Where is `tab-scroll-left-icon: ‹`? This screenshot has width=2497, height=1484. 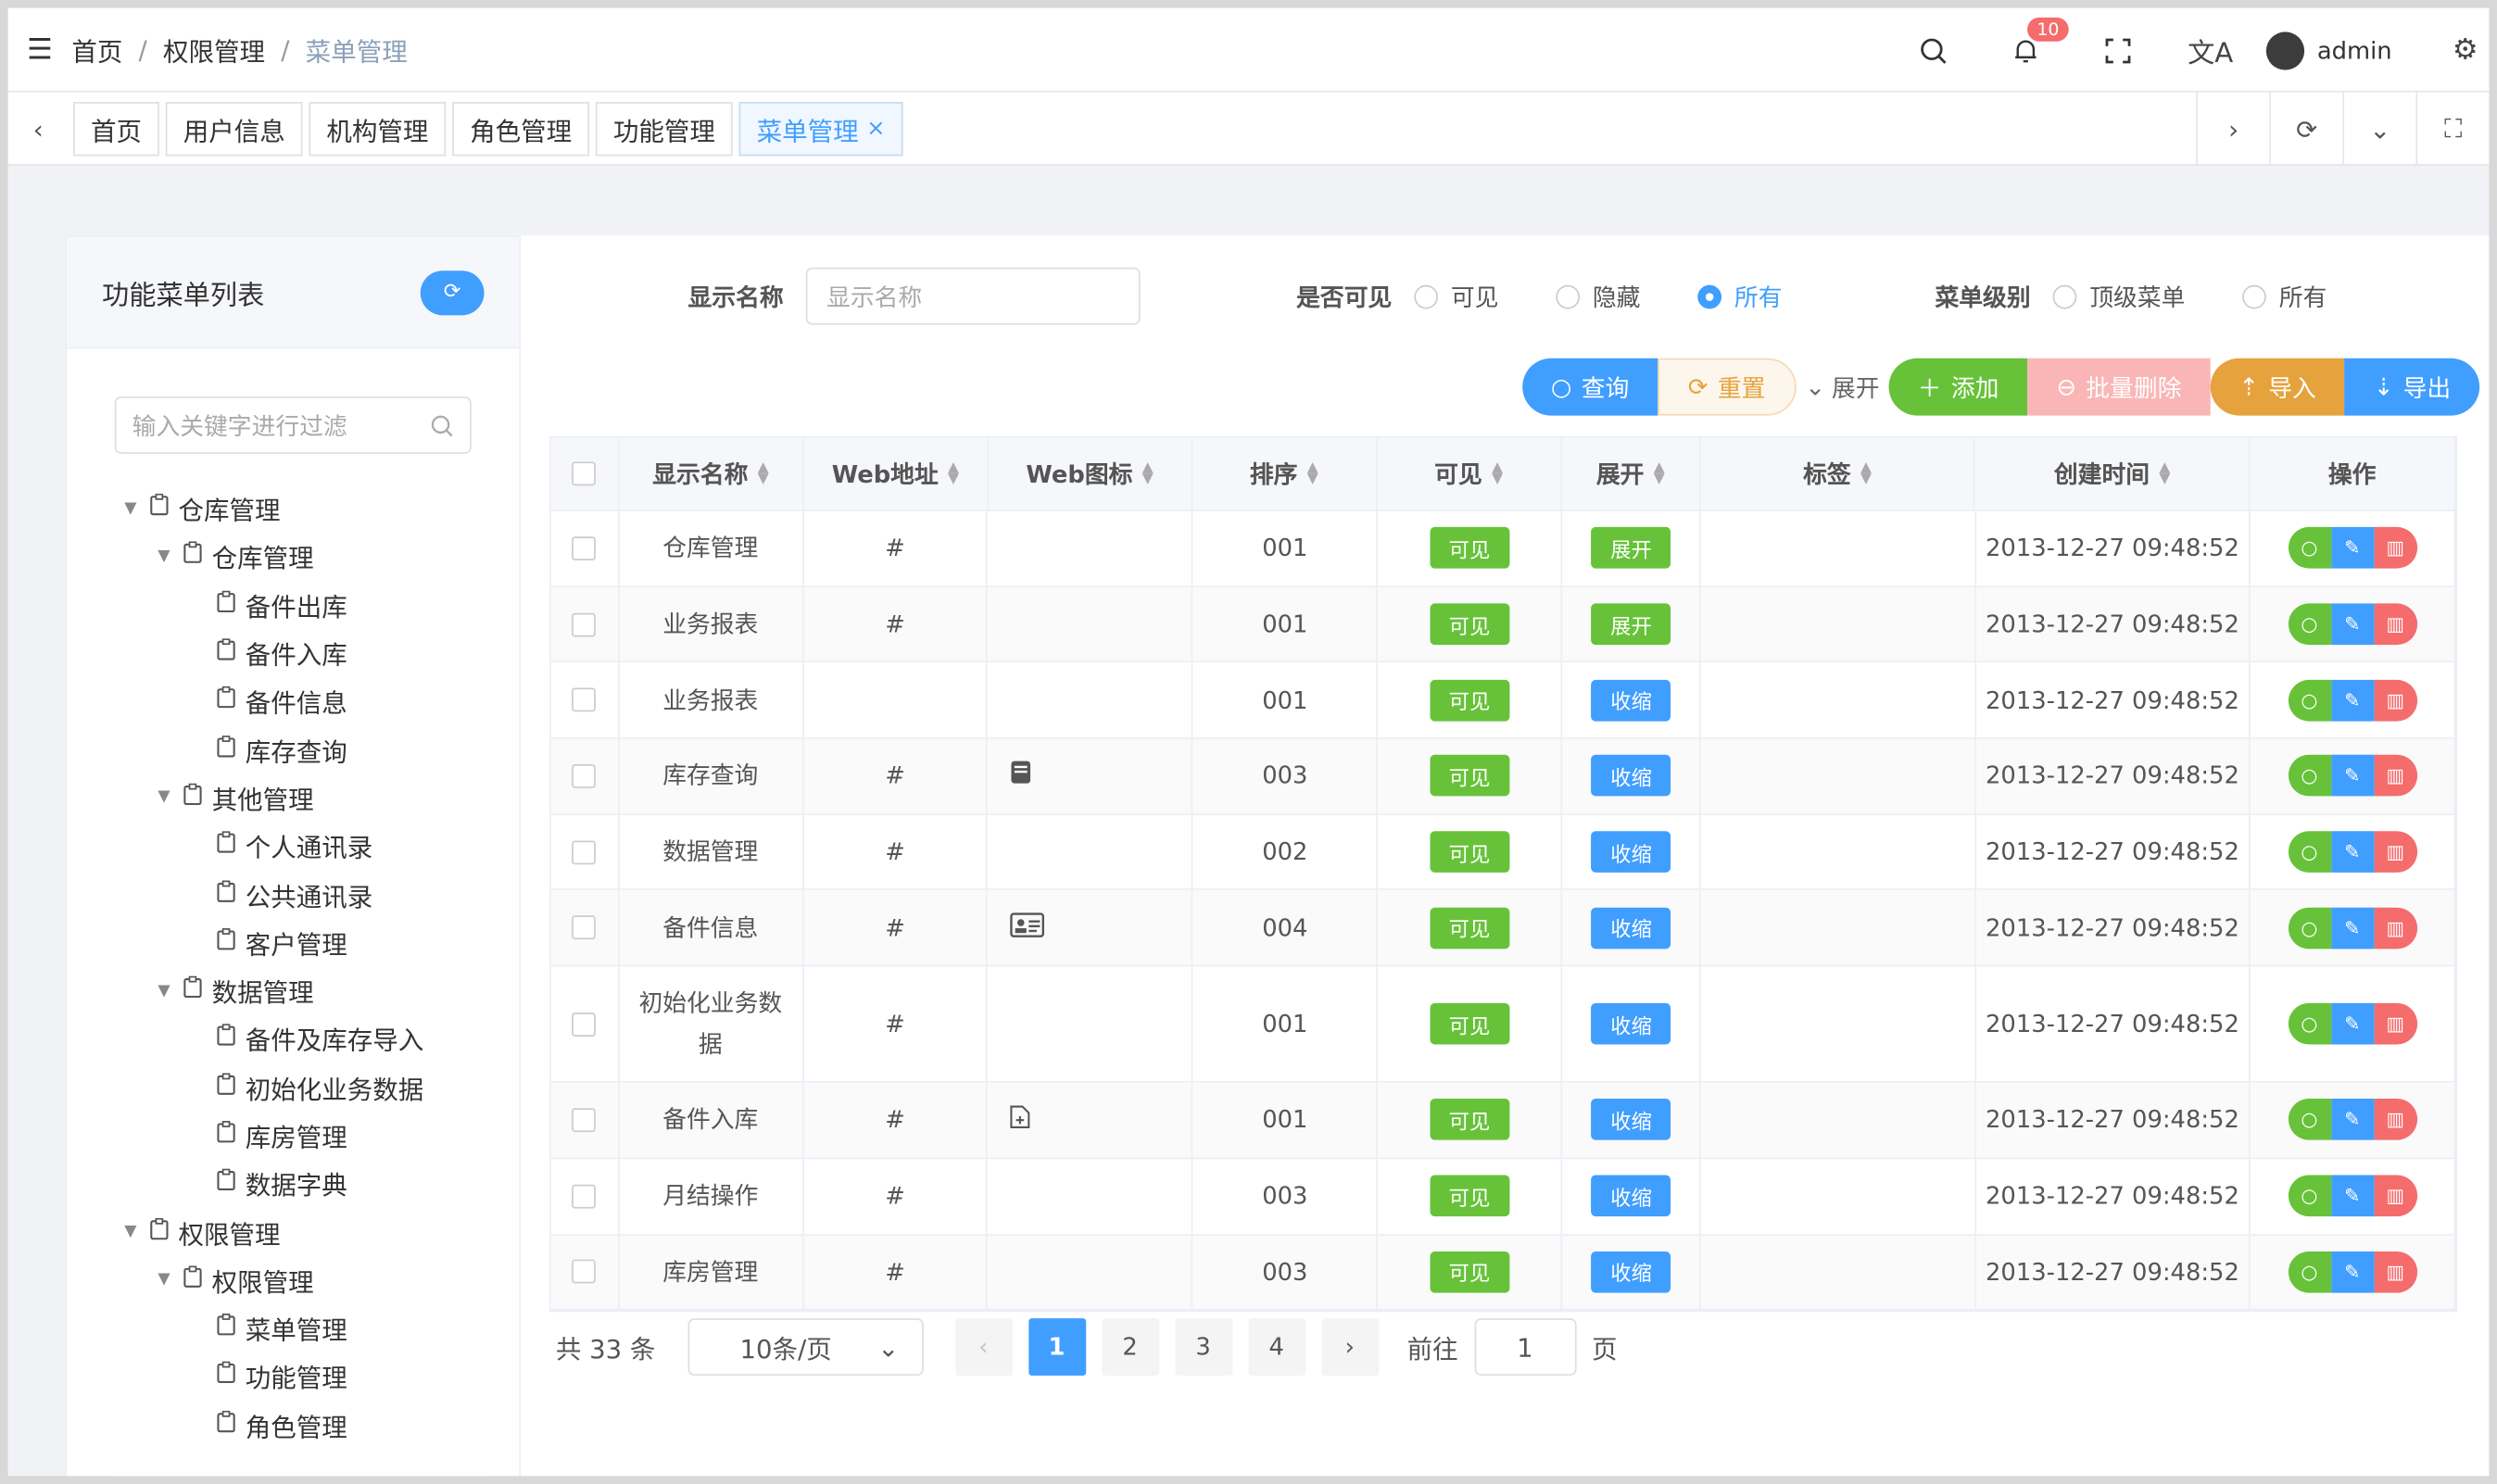
tab-scroll-left-icon: ‹ is located at coordinates (38, 129).